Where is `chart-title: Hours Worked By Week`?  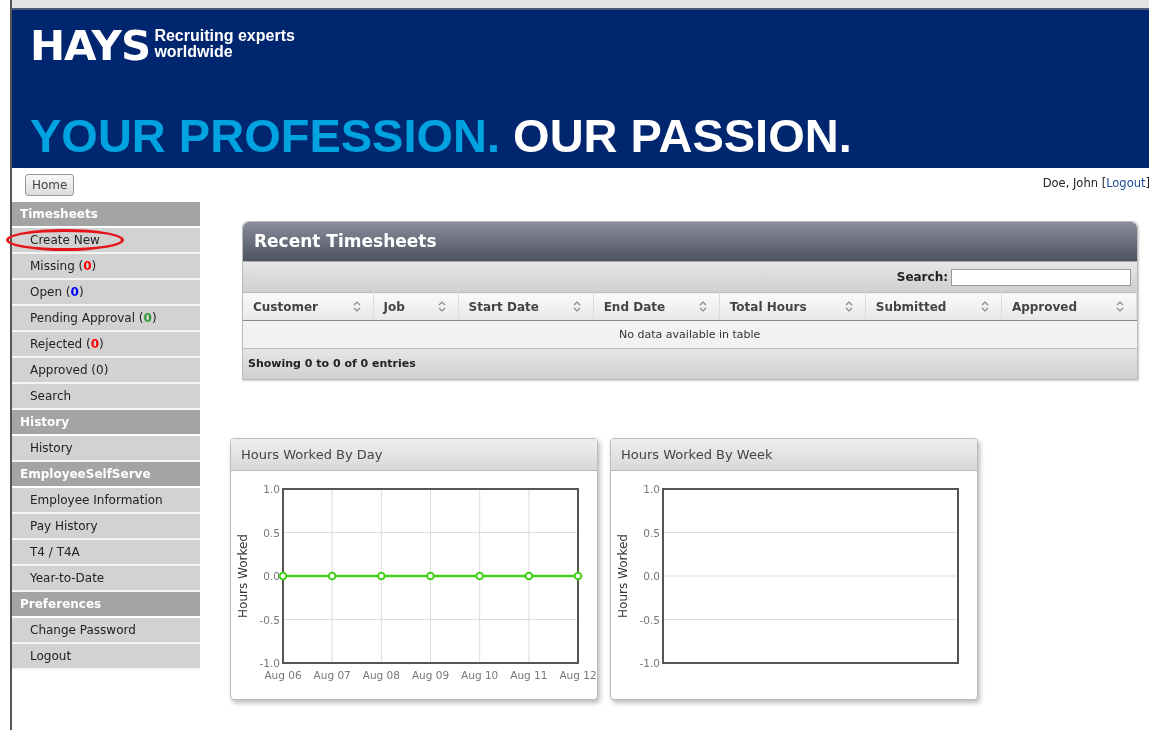 chart-title: Hours Worked By Week is located at coordinates (794, 455).